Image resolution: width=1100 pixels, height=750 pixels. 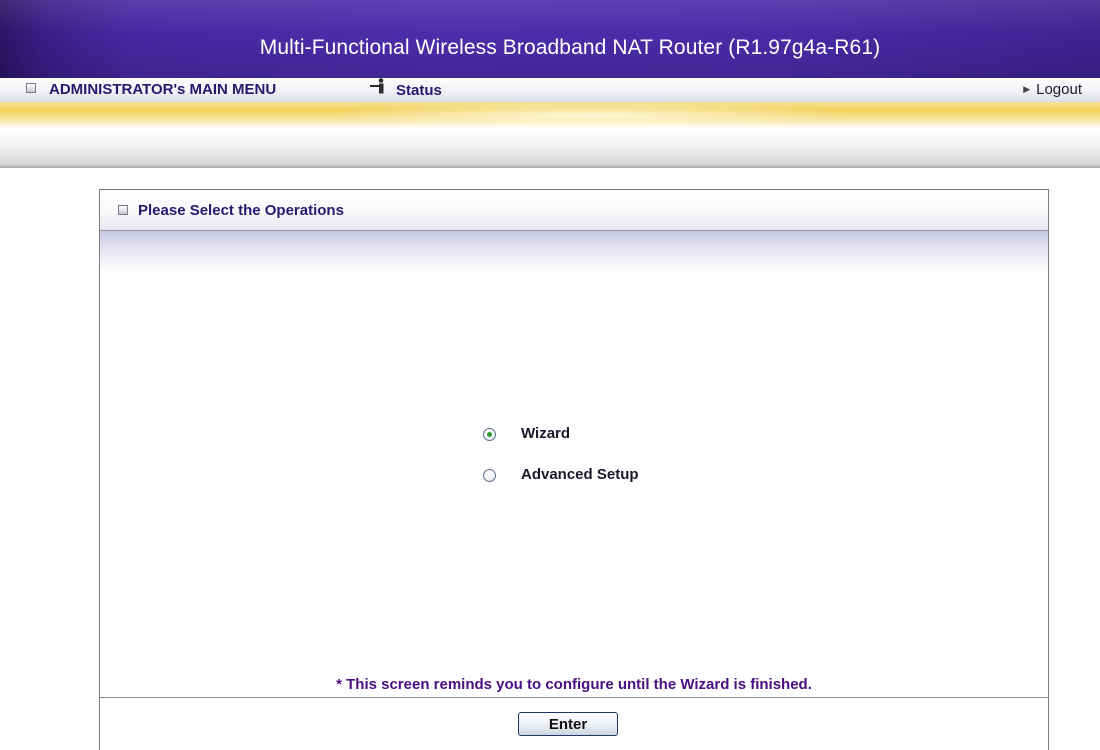 What do you see at coordinates (489, 434) in the screenshot?
I see `wizard-radio` at bounding box center [489, 434].